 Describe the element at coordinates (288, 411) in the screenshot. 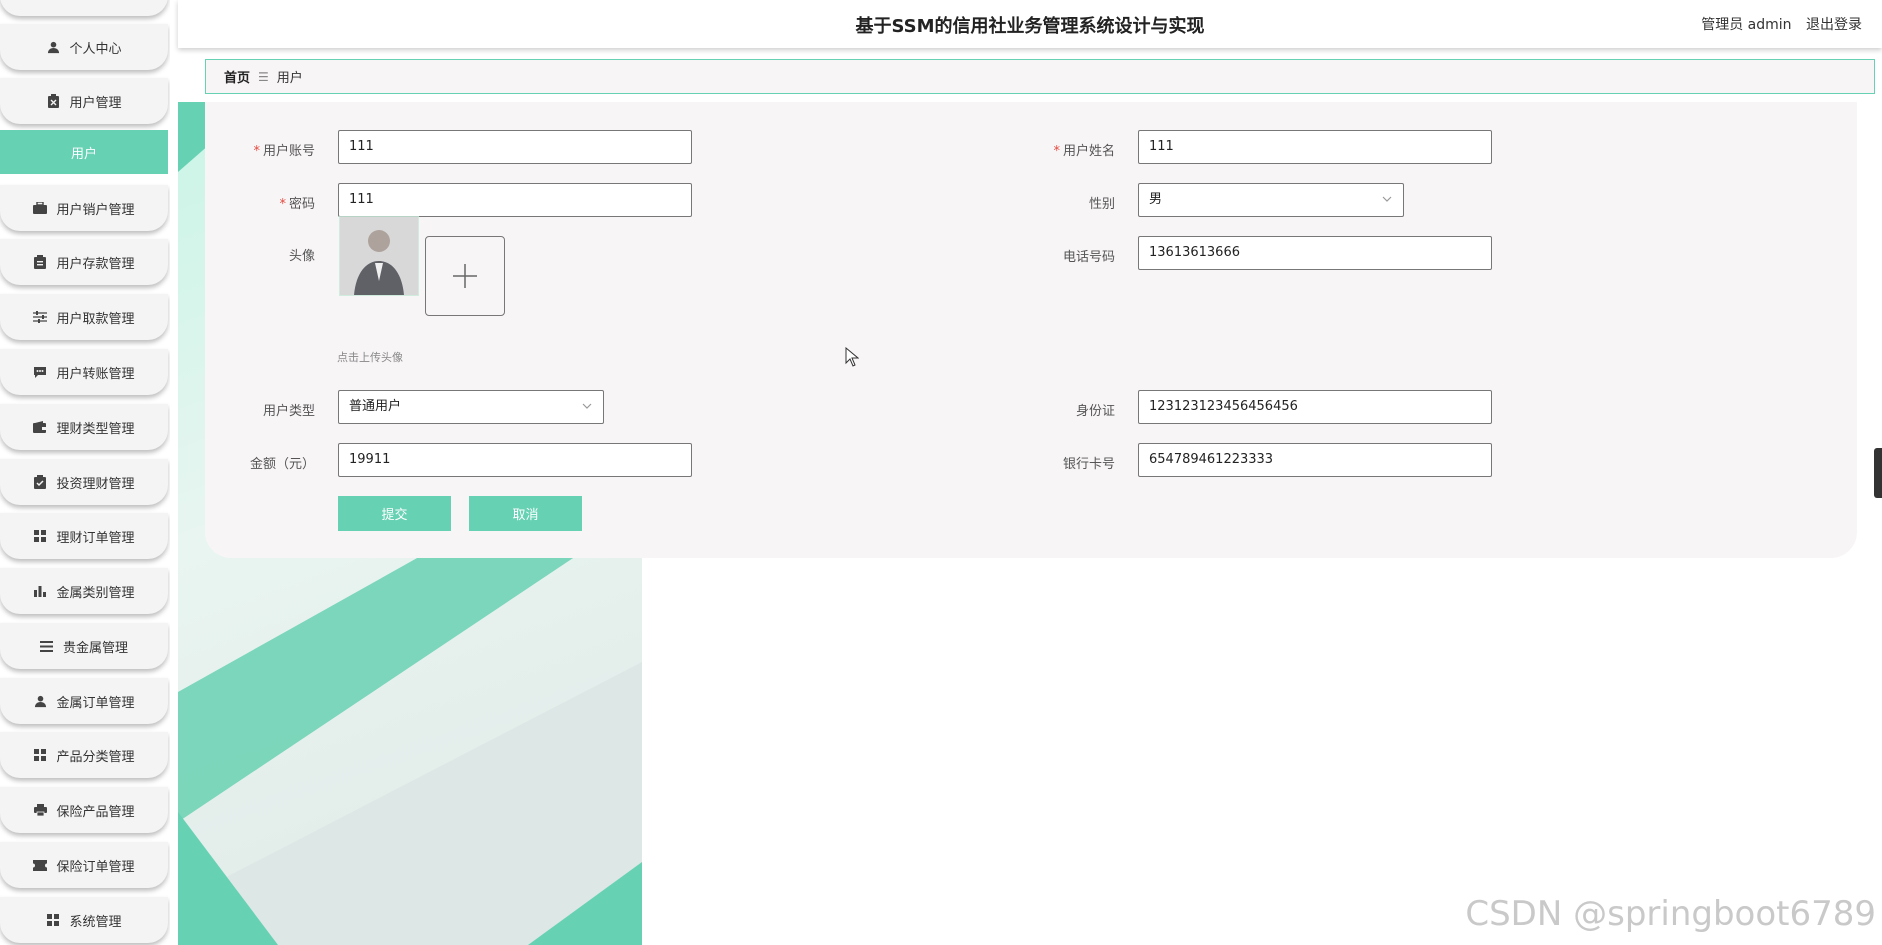

I see `user-type-label: 用户类型` at that location.